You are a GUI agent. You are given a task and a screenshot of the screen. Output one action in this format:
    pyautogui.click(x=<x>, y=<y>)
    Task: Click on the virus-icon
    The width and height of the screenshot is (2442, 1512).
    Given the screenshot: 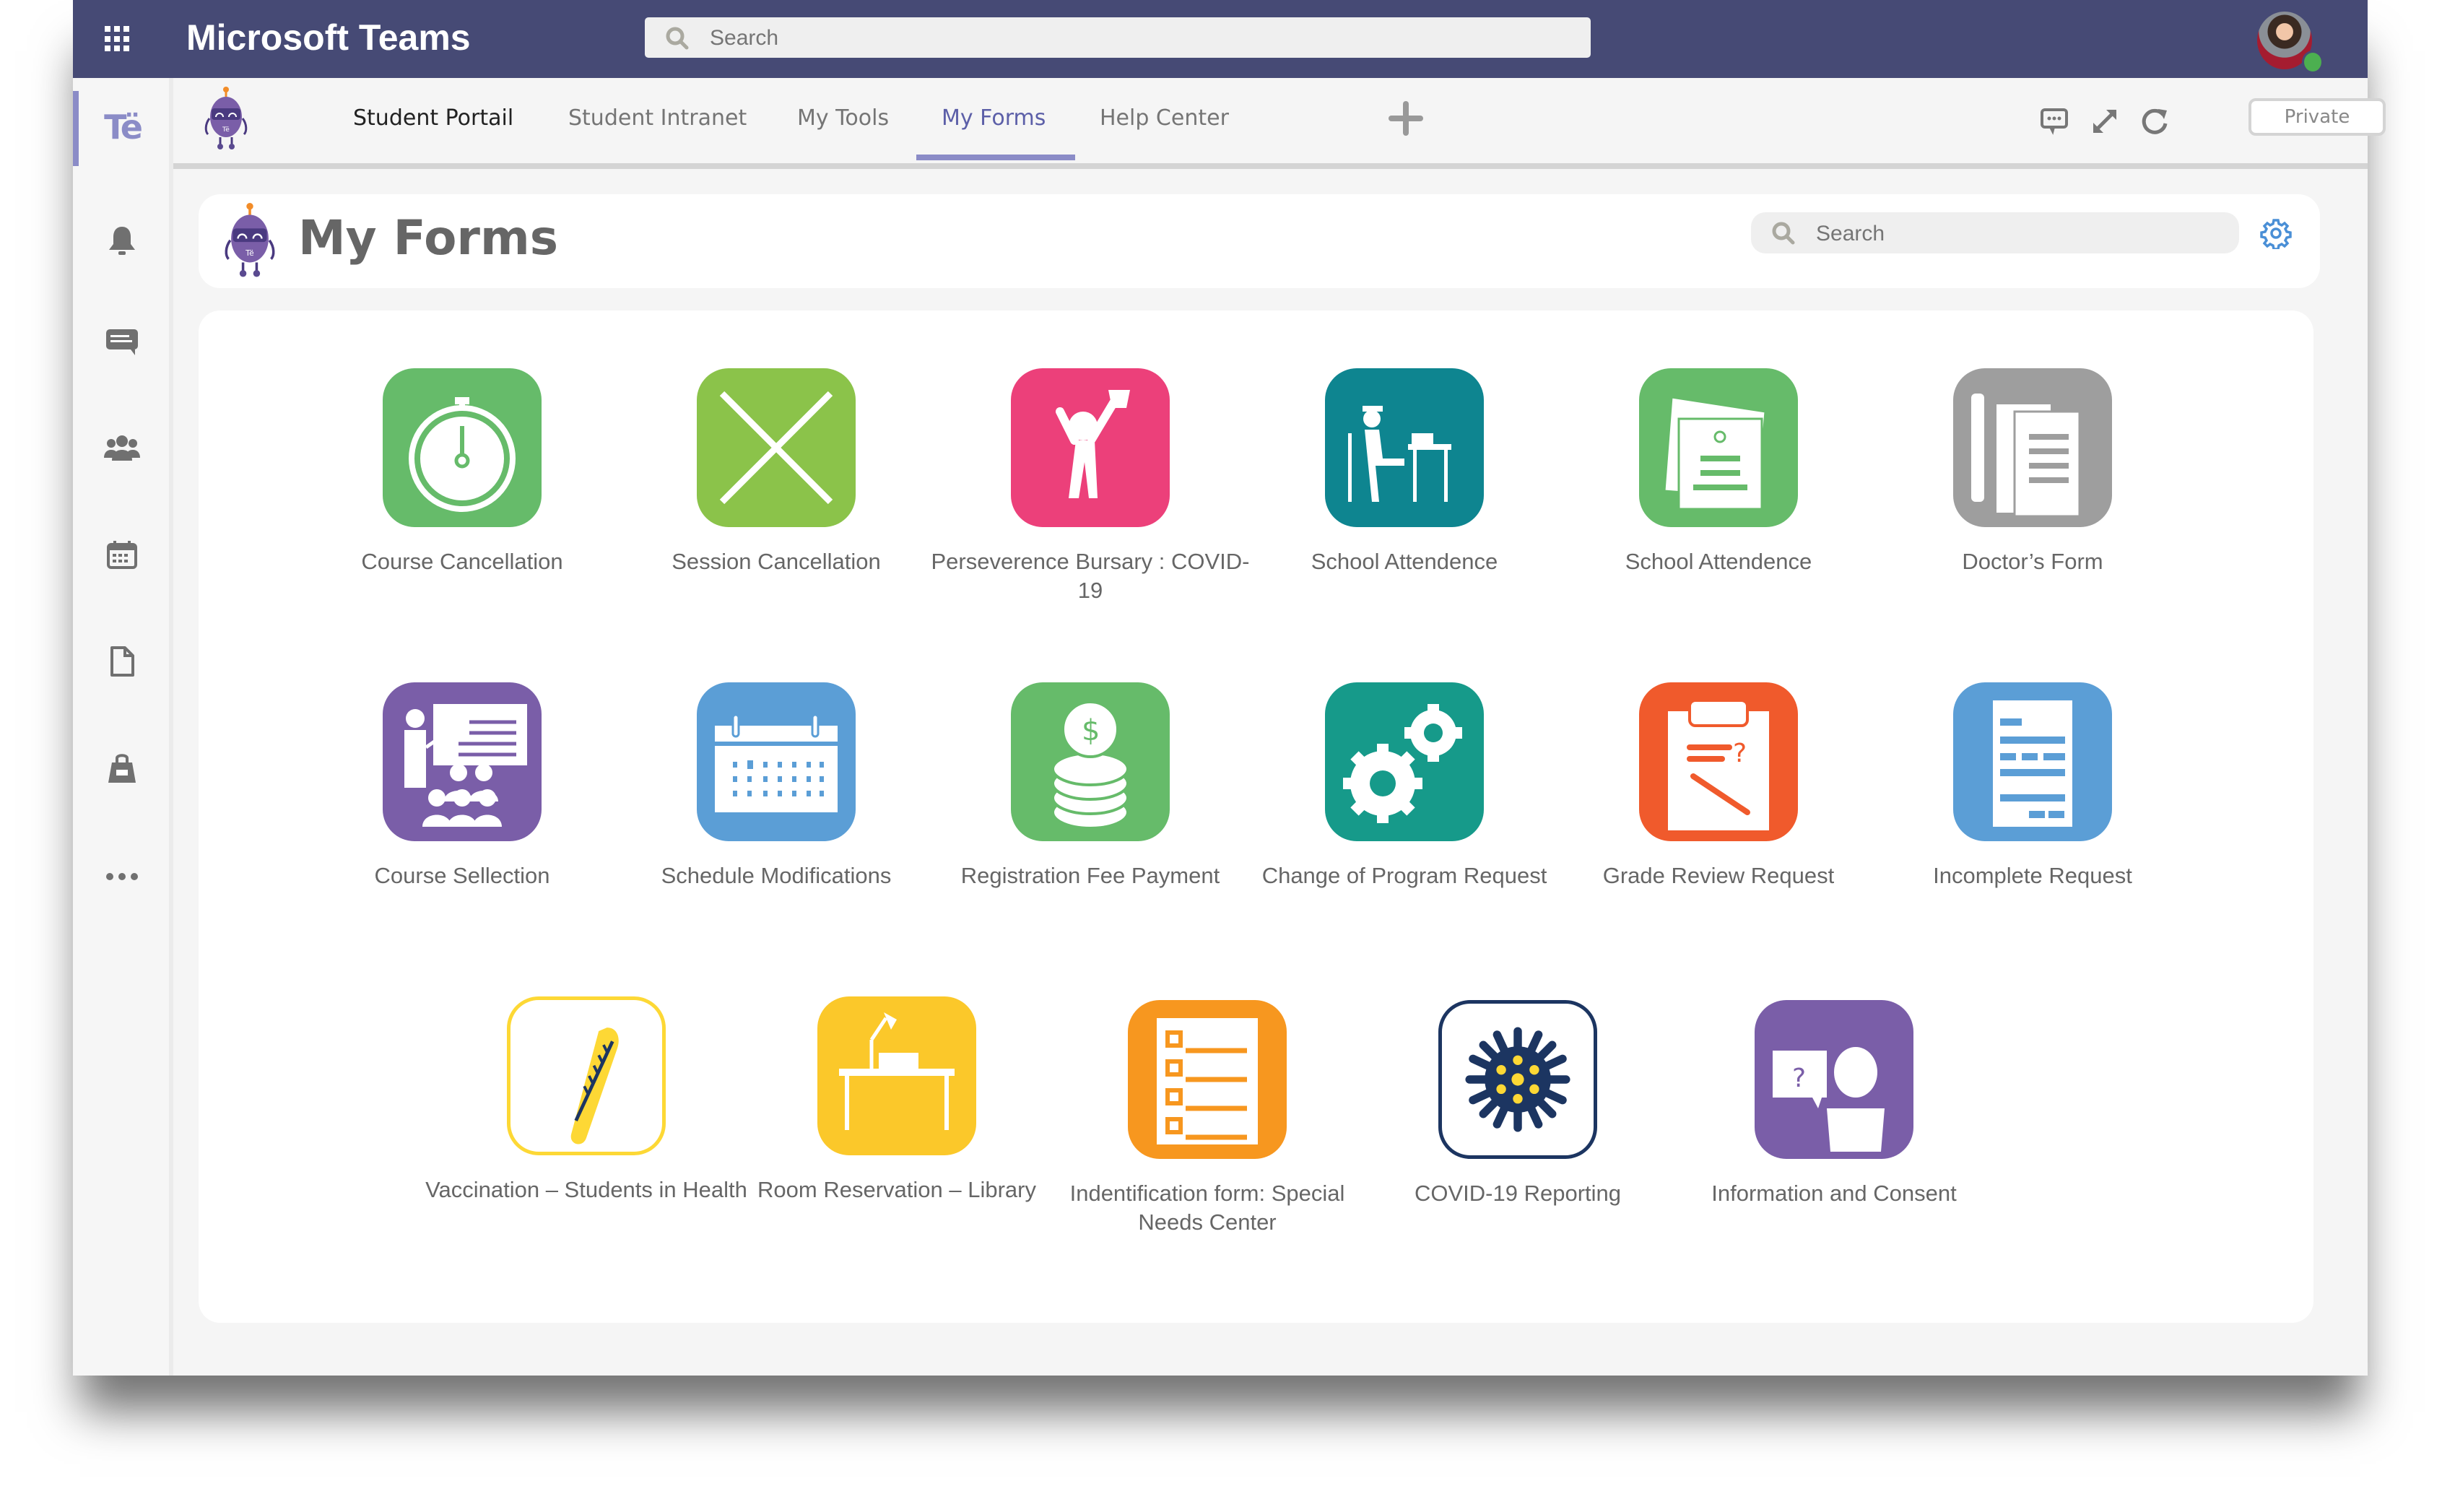 What is the action you would take?
    pyautogui.click(x=1517, y=1079)
    